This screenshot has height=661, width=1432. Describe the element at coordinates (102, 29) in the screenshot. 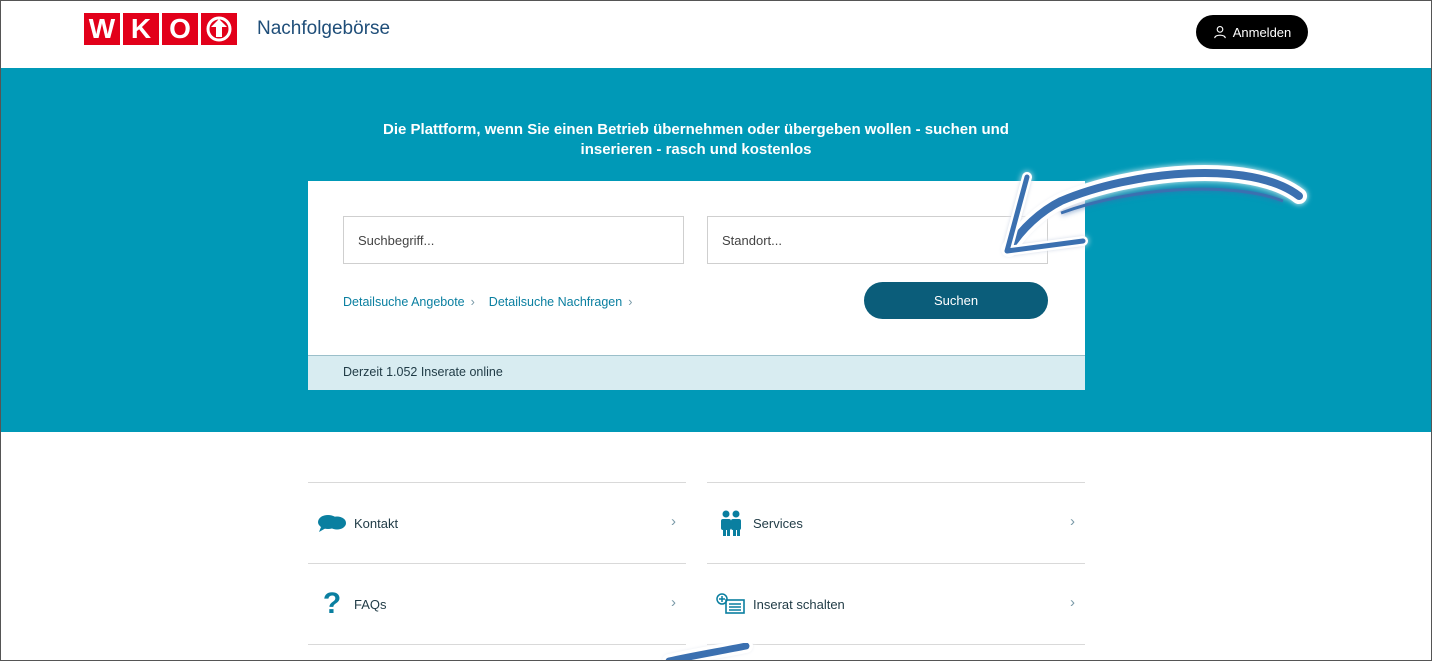

I see `logo-letter-w: W` at that location.